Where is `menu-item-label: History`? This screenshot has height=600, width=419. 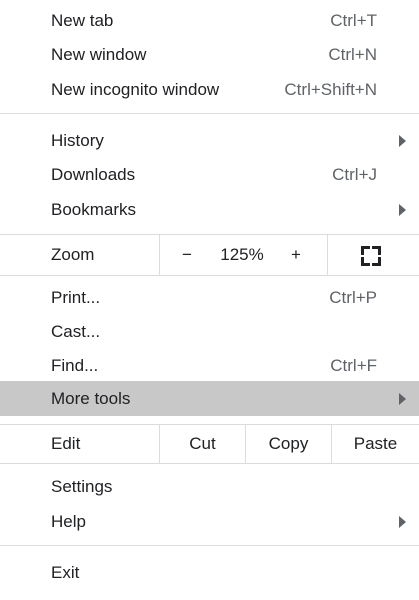
menu-item-label: History is located at coordinates (77, 140).